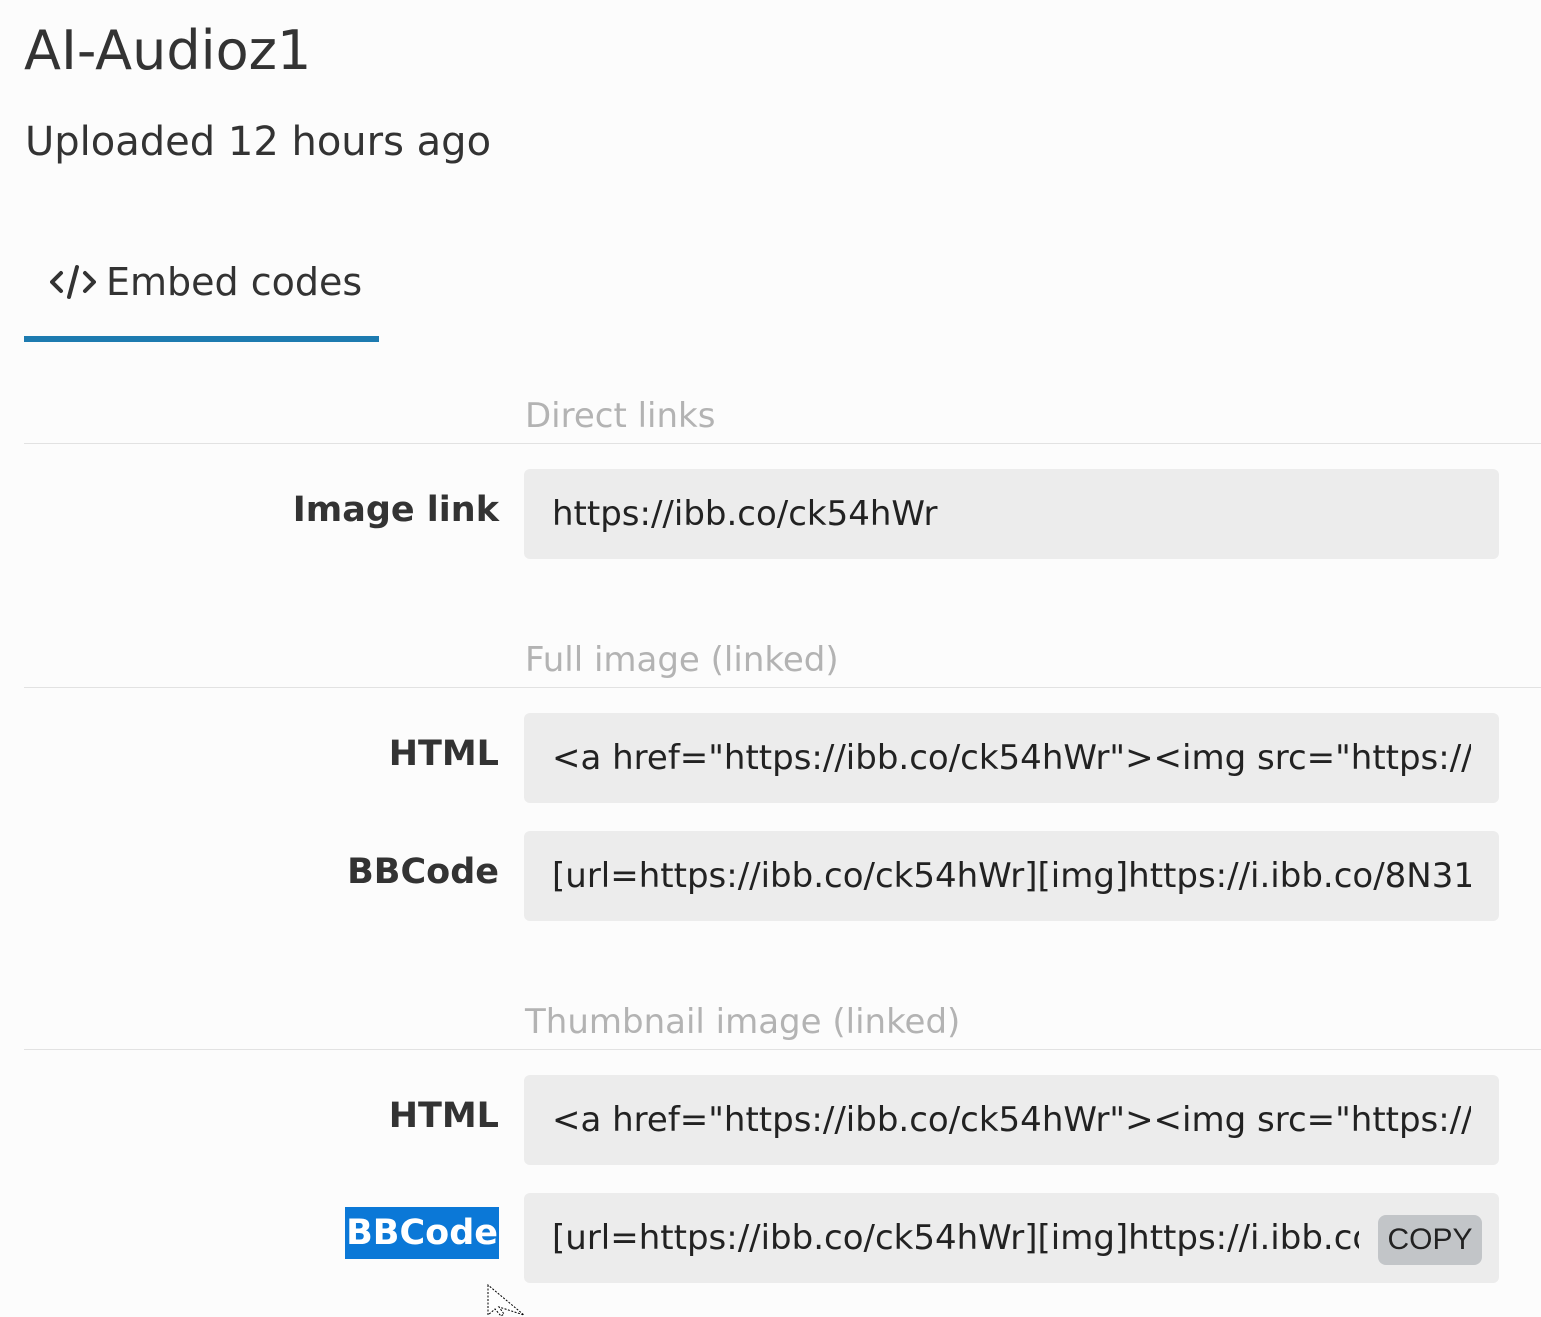  I want to click on field-row-full-bbcode: BBCode, so click(762, 876).